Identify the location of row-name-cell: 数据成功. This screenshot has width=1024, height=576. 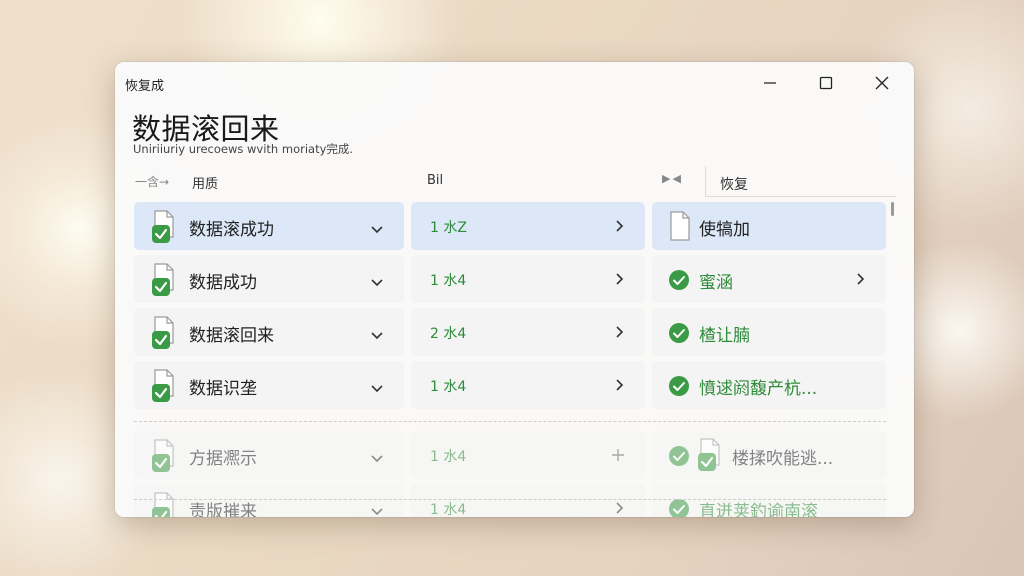
(269, 279).